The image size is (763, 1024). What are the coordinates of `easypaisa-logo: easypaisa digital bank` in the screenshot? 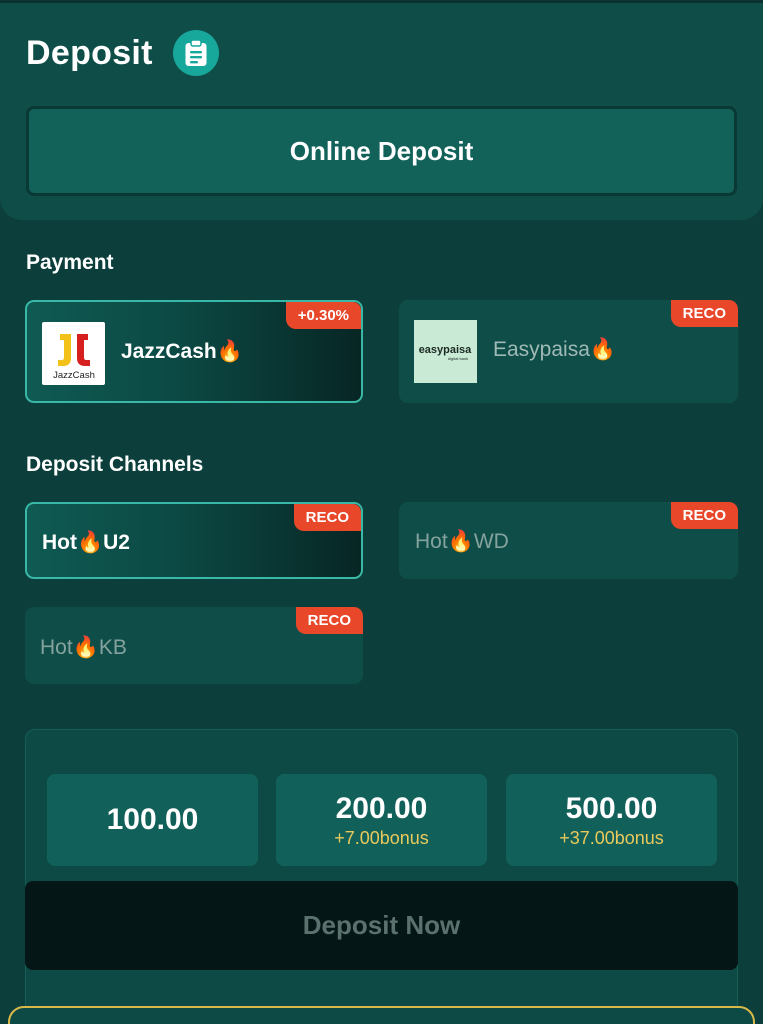 It's located at (445, 351).